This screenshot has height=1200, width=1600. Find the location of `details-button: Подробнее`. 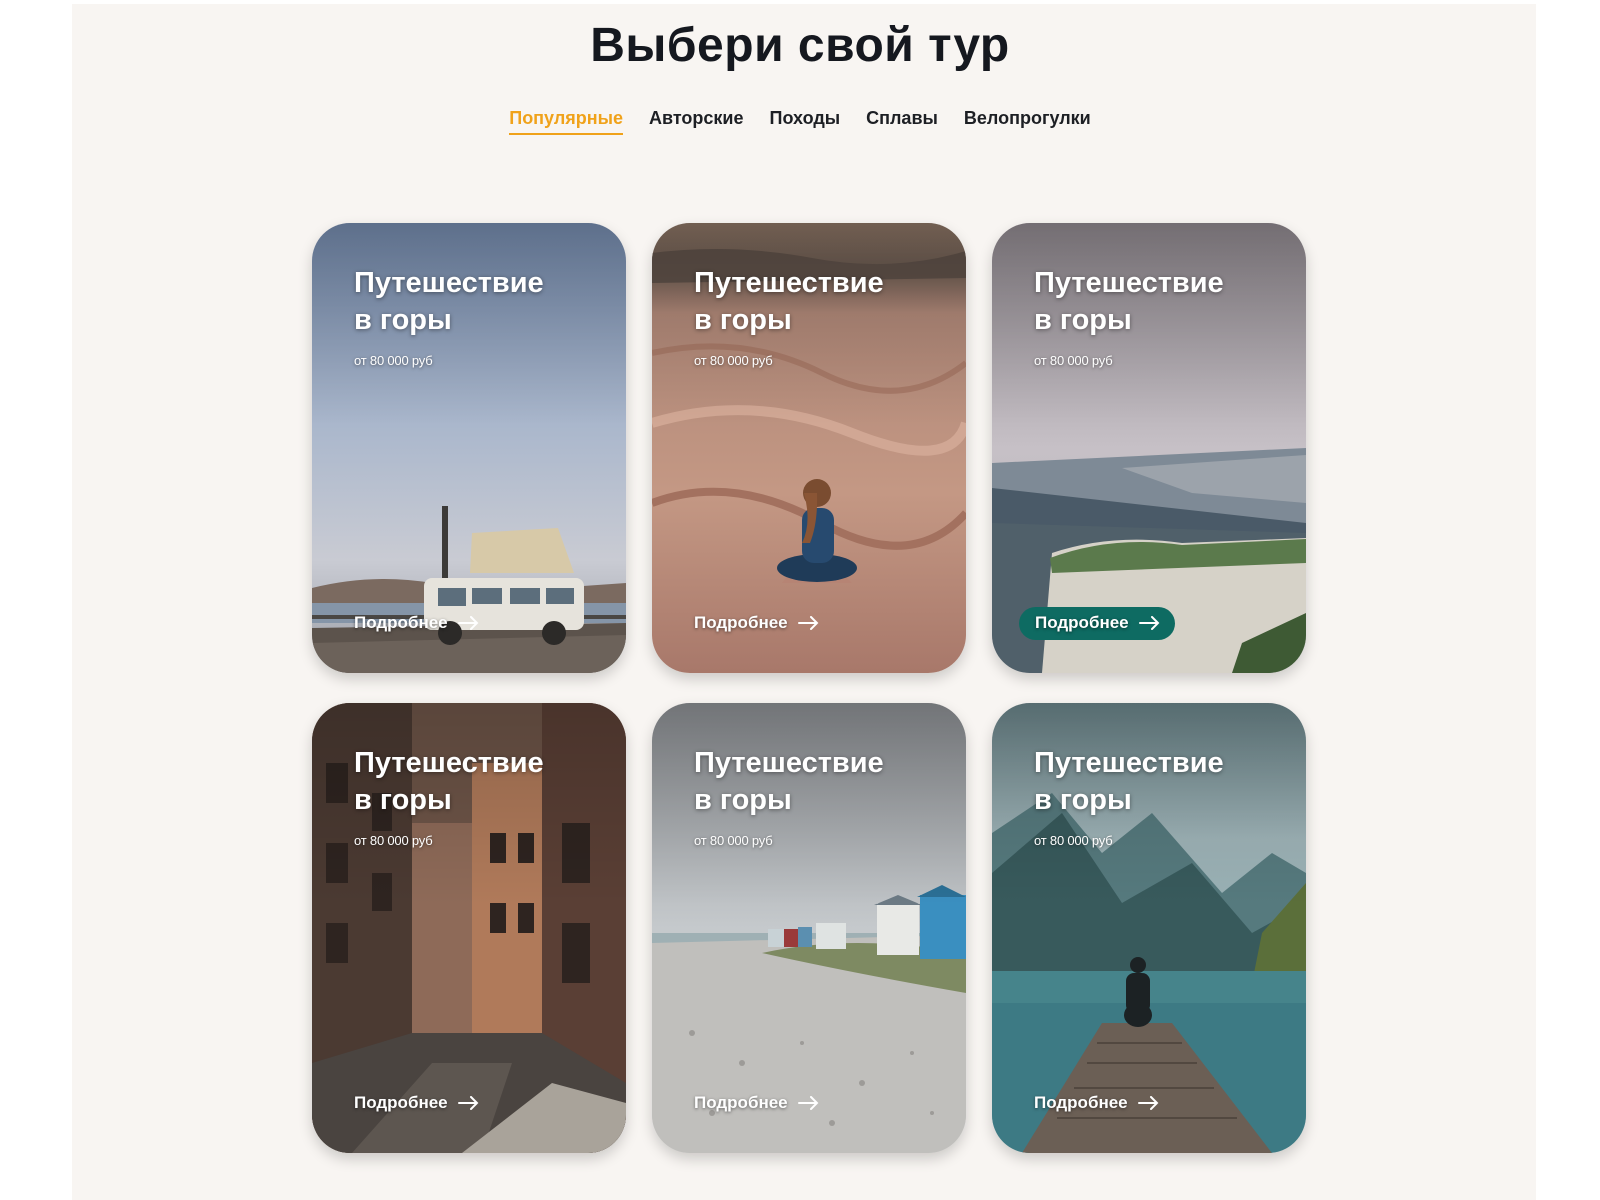

details-button: Подробнее is located at coordinates (1097, 623).